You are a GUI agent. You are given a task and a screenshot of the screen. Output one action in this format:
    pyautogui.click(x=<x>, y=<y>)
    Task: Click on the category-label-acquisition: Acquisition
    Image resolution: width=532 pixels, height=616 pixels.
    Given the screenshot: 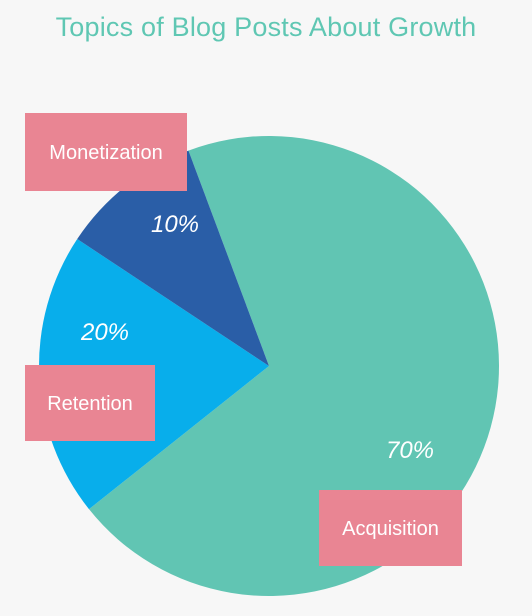 What is the action you would take?
    pyautogui.click(x=390, y=529)
    